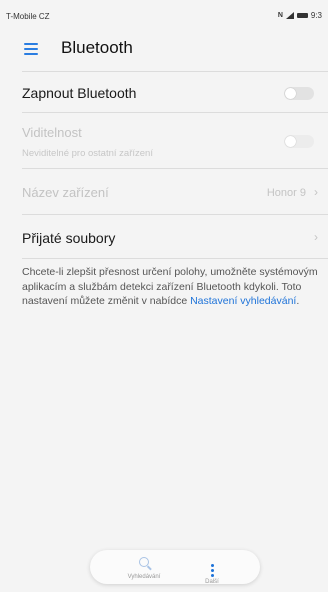  What do you see at coordinates (164, 238) in the screenshot?
I see `received-files-row: Přijaté soubory ›` at bounding box center [164, 238].